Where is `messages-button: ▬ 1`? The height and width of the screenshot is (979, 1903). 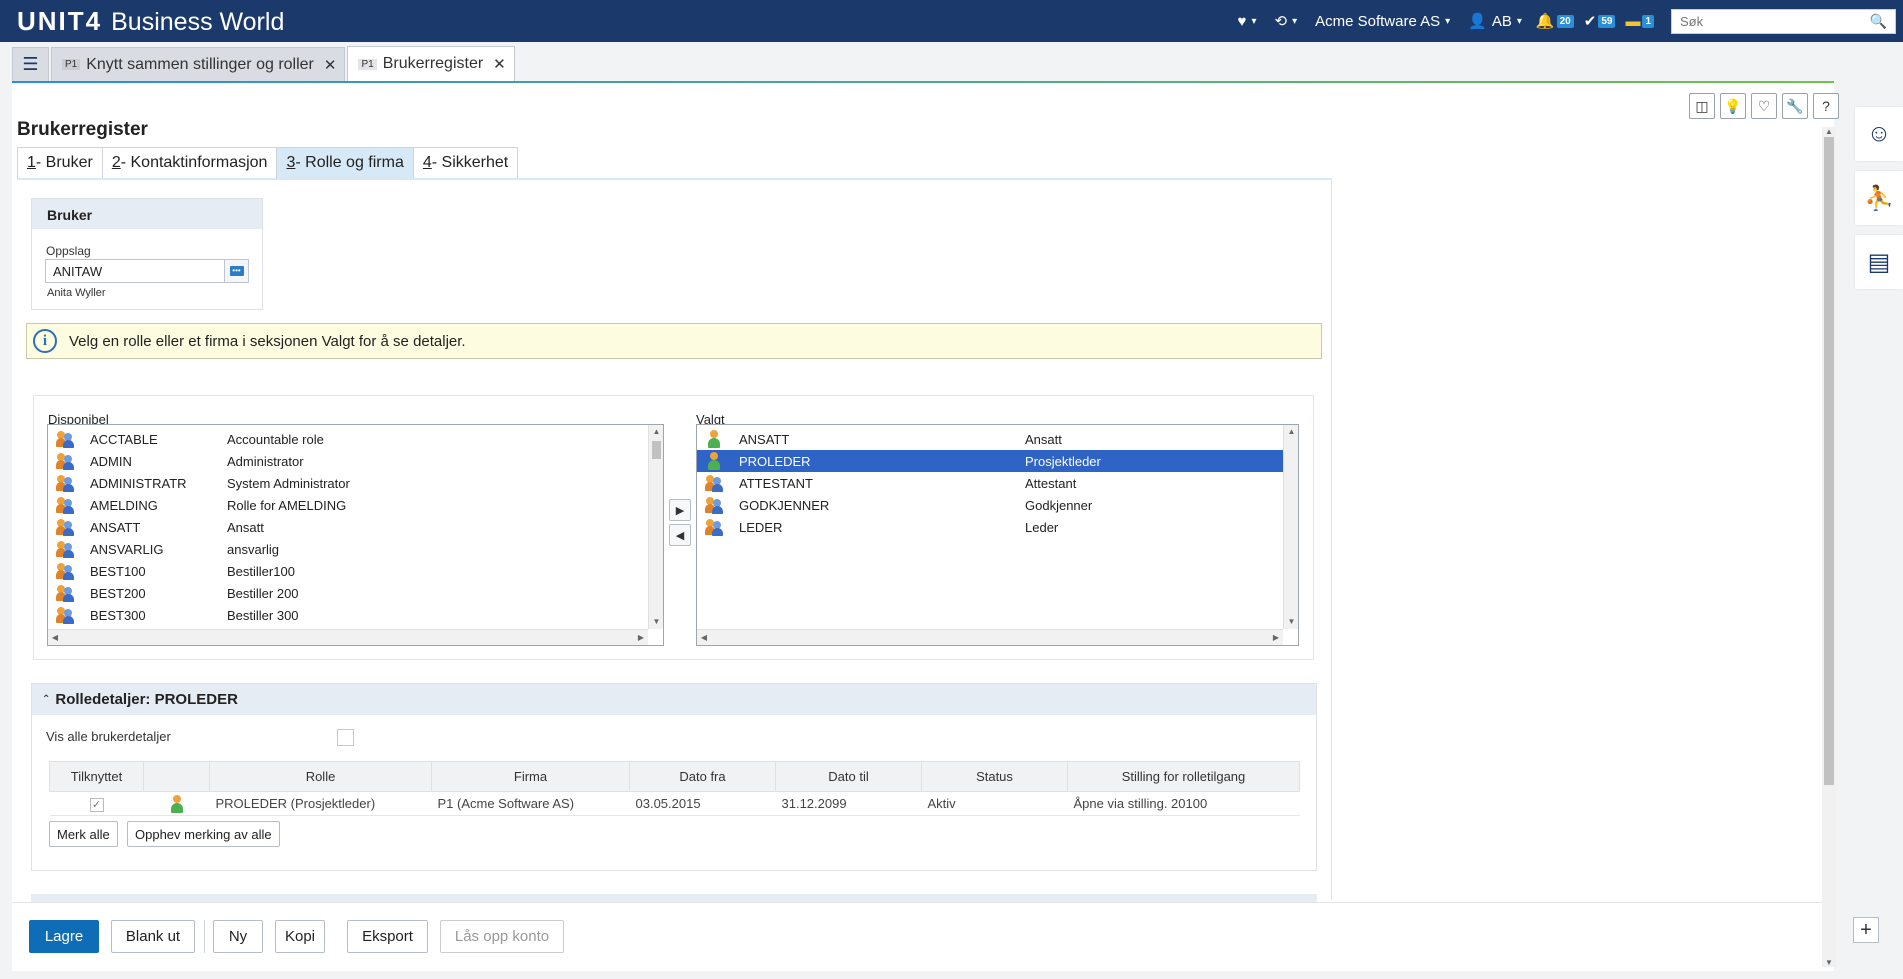 messages-button: ▬ 1 is located at coordinates (1639, 21).